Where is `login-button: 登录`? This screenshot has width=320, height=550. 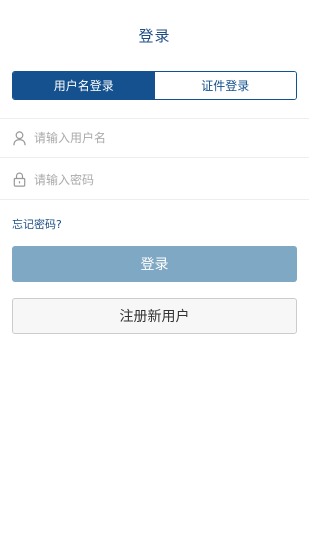
login-button: 登录 is located at coordinates (154, 264).